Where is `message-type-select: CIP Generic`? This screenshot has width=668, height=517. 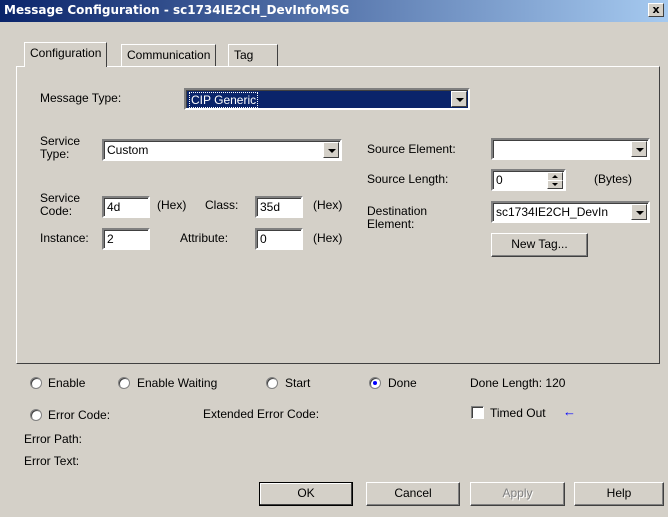
message-type-select: CIP Generic is located at coordinates (327, 99).